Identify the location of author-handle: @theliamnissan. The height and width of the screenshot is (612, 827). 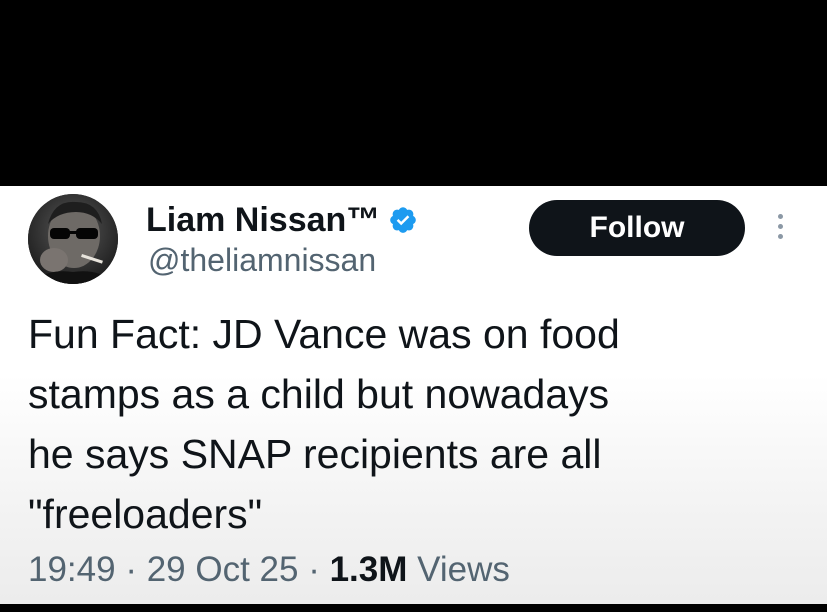
(262, 260).